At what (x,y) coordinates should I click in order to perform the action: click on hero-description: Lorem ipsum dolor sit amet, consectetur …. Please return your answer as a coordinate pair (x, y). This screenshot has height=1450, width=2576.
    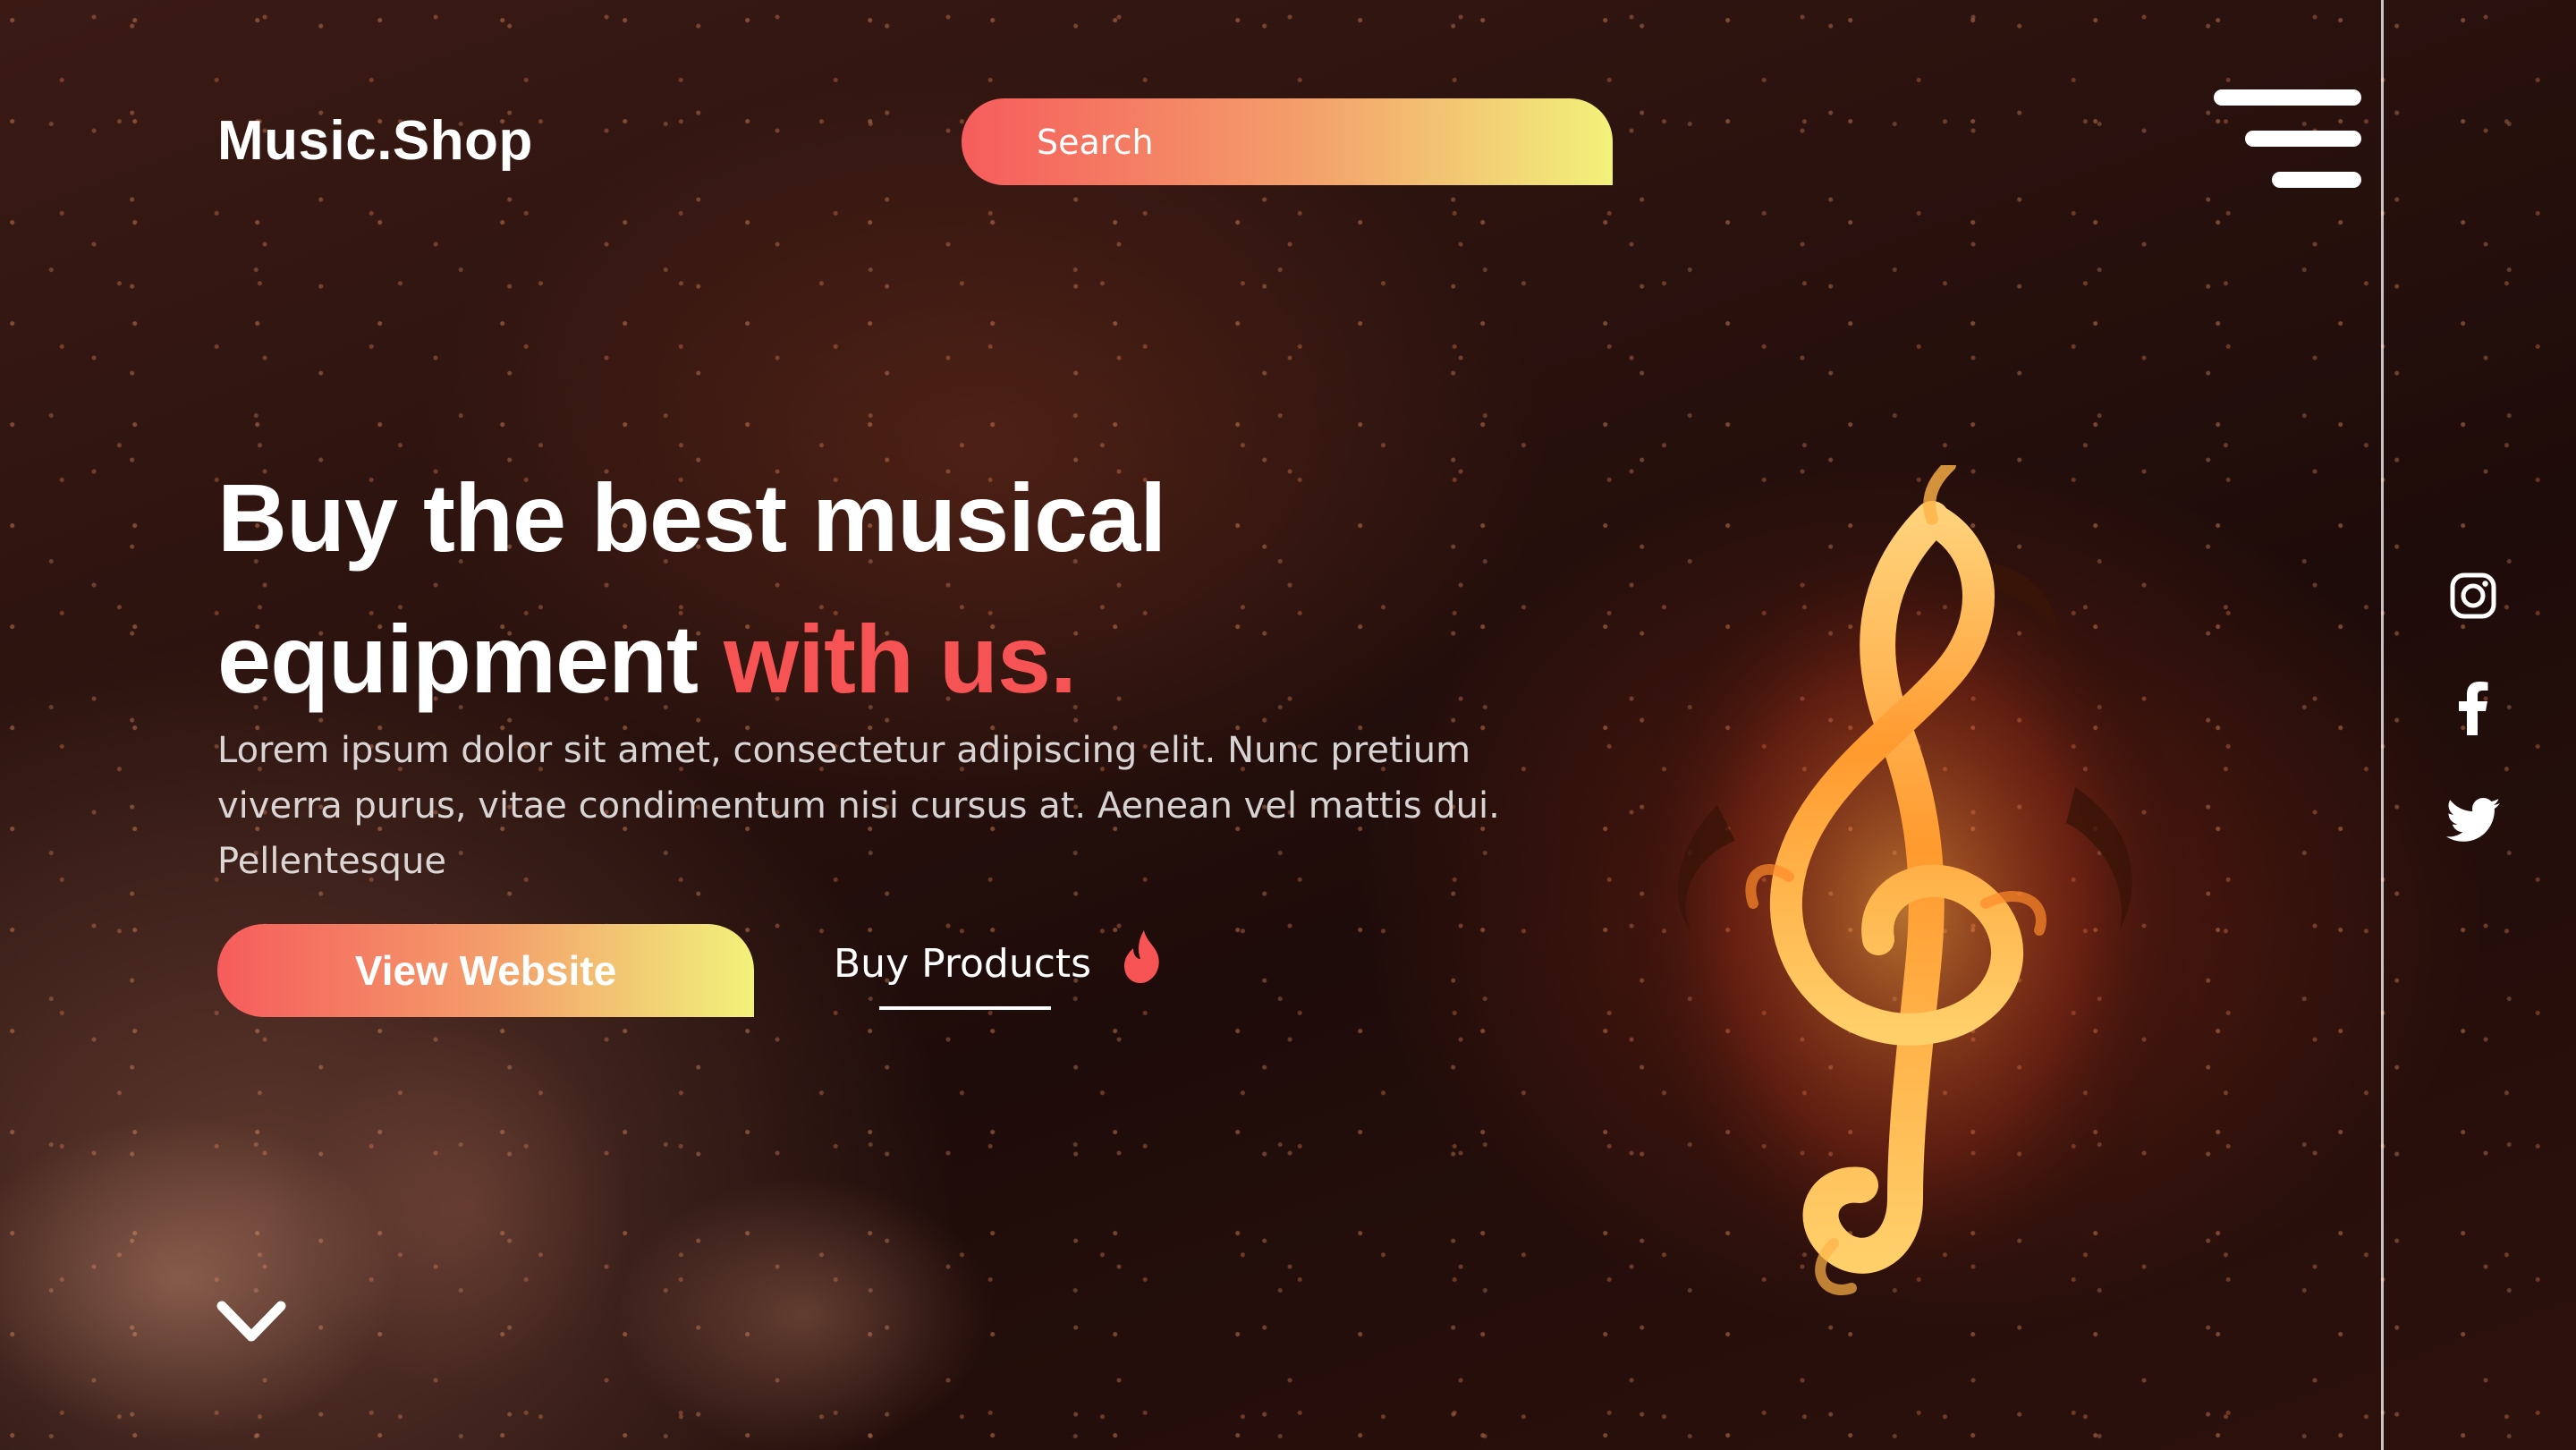
    Looking at the image, I should click on (858, 806).